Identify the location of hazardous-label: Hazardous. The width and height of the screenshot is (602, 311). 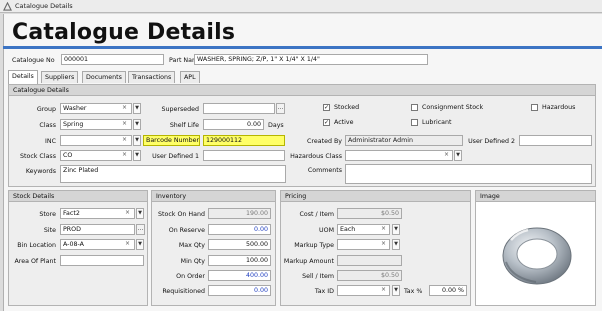
(559, 107).